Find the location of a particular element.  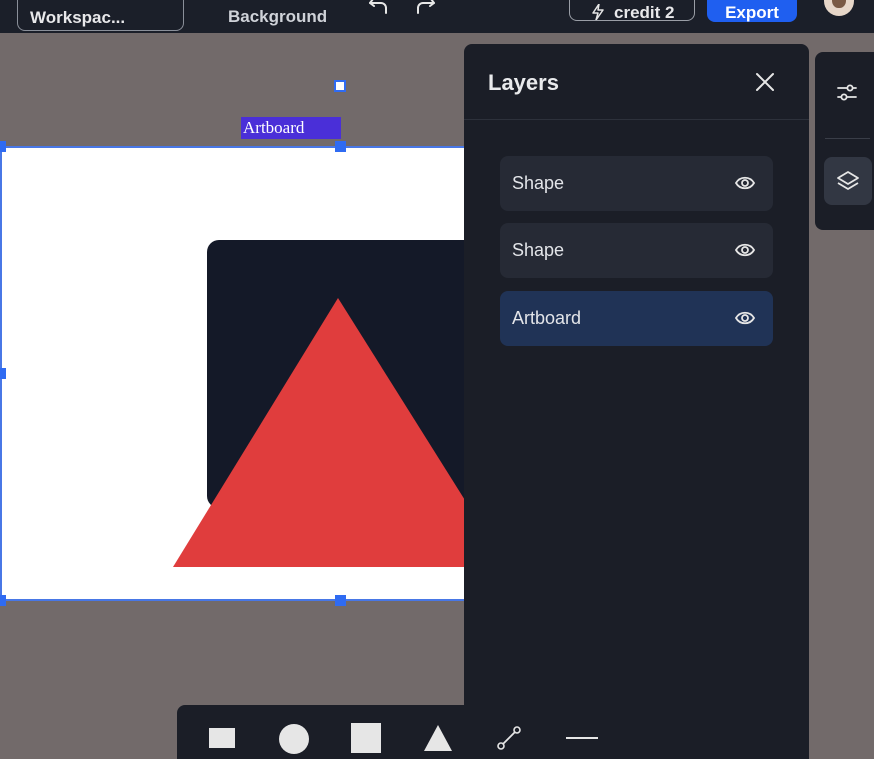

resize-handle-bottom-left is located at coordinates (3, 600).